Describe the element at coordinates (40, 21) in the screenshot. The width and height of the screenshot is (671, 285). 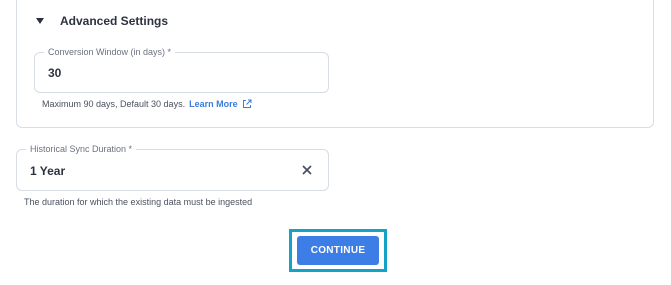
I see `caret-down-icon` at that location.